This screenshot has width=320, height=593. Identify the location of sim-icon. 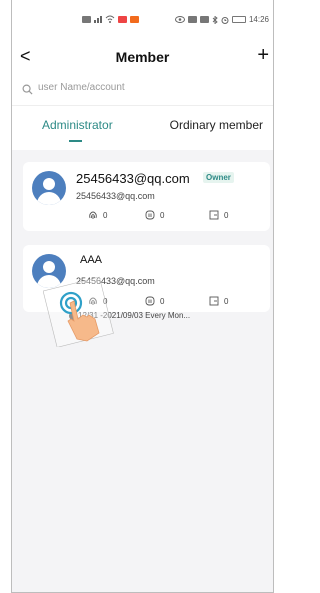
(86, 19).